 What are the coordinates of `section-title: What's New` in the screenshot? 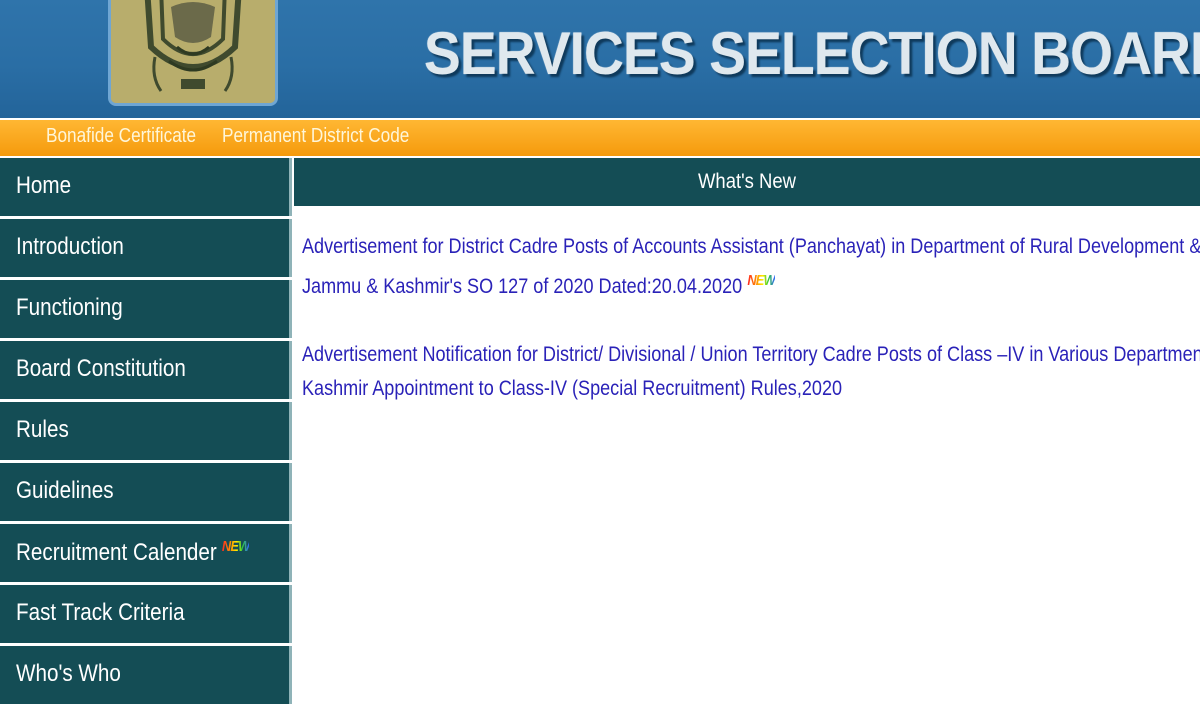 It's located at (747, 181).